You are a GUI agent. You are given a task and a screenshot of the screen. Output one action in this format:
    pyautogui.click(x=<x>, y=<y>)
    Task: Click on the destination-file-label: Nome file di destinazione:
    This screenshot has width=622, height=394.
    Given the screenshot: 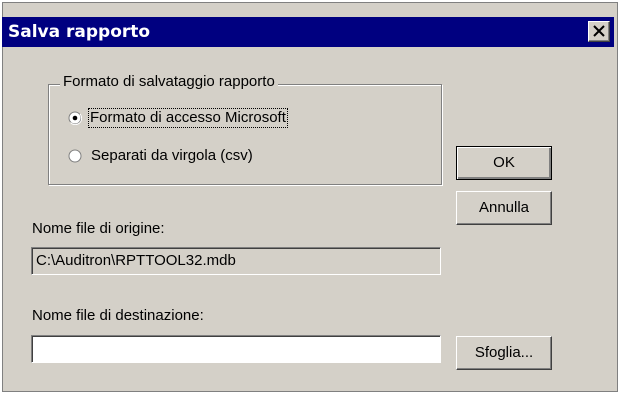 What is the action you would take?
    pyautogui.click(x=118, y=315)
    